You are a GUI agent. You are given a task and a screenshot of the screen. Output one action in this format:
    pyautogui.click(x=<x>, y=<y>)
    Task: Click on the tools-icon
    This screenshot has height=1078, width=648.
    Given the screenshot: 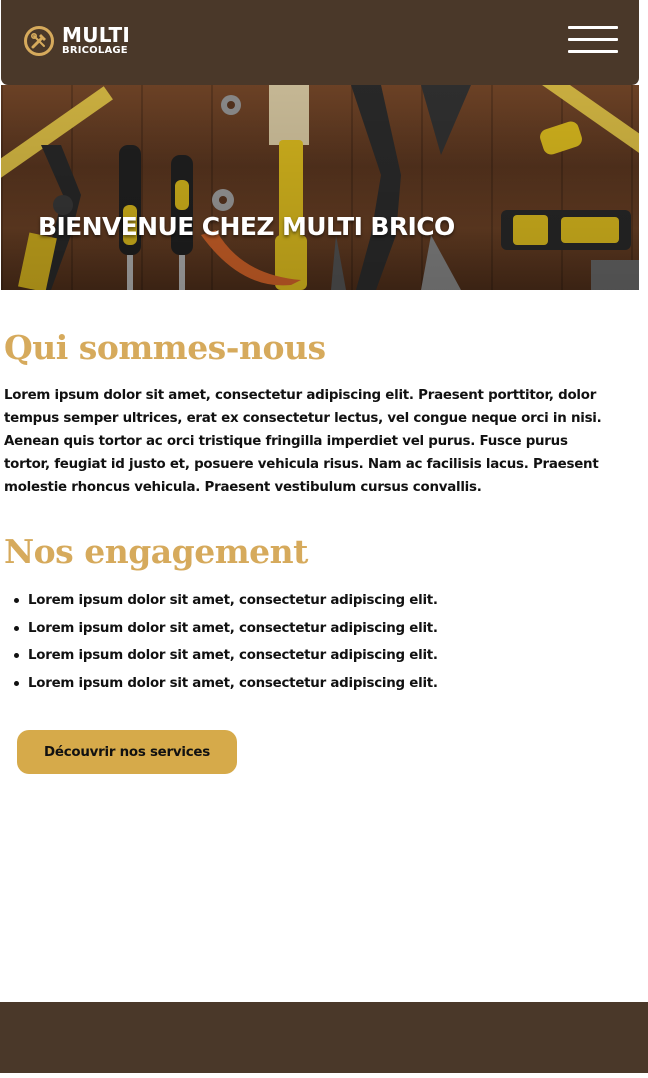 What is the action you would take?
    pyautogui.click(x=39, y=40)
    